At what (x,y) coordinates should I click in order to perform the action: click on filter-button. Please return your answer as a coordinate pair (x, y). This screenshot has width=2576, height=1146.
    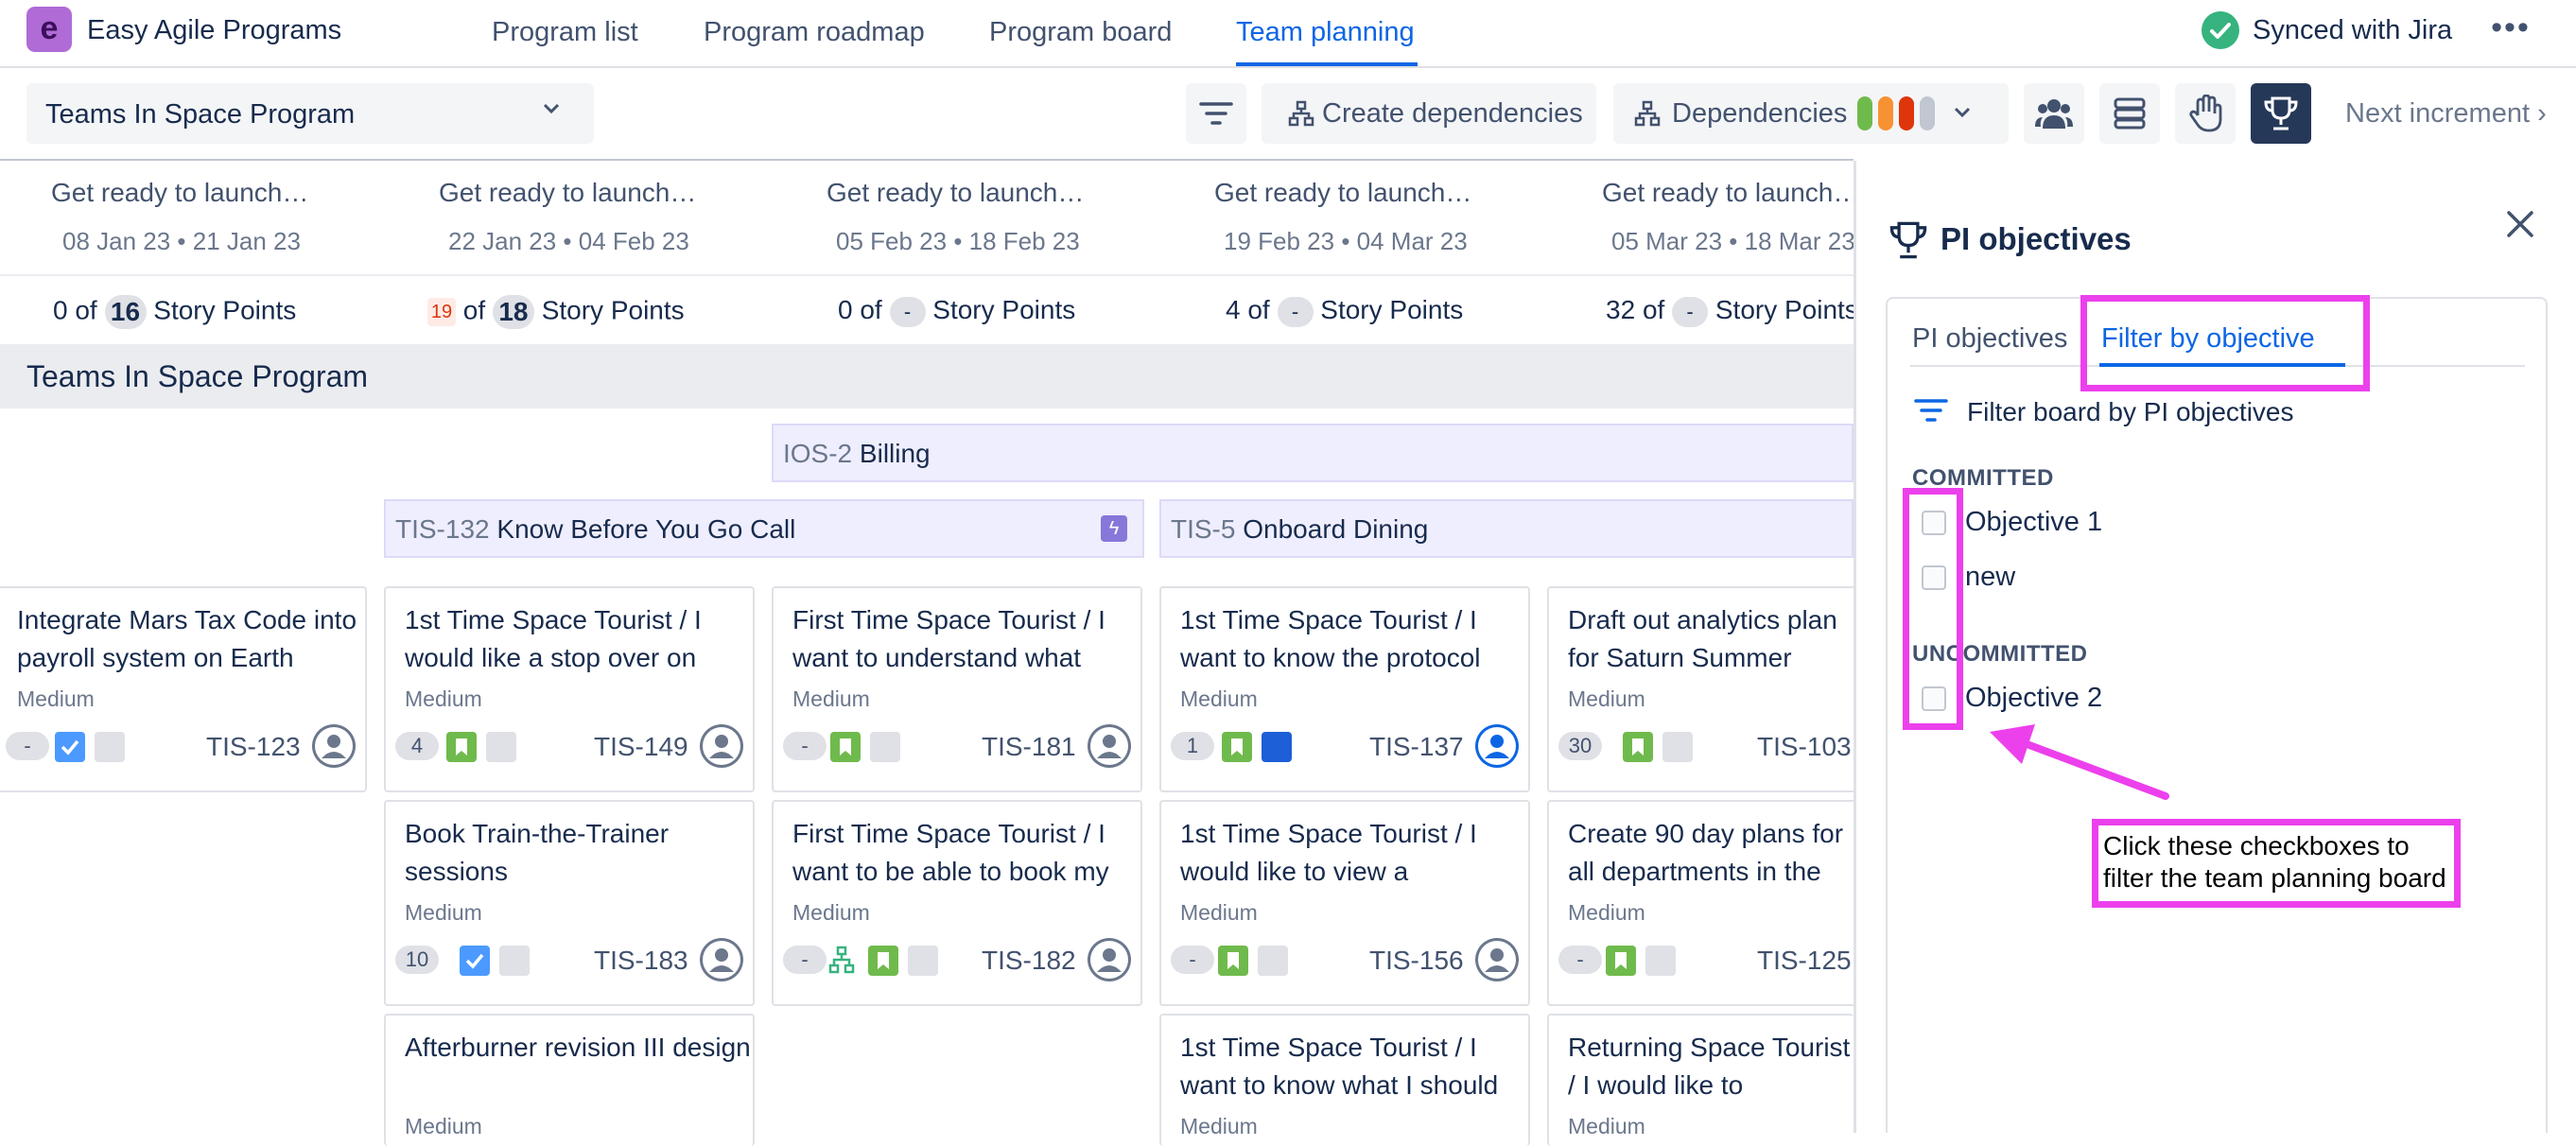
    Looking at the image, I should click on (1216, 113).